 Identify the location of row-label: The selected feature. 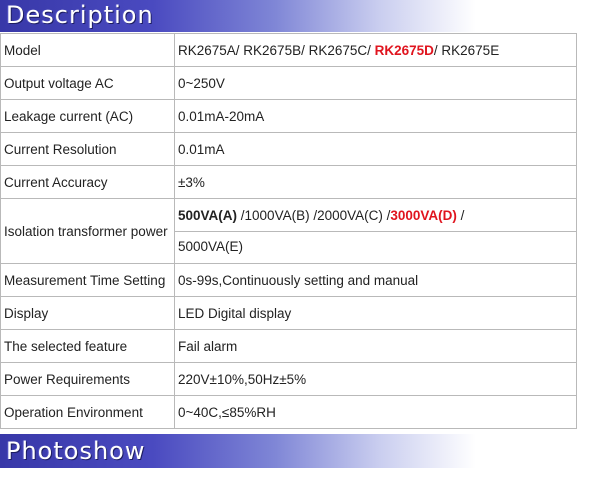
(87, 346).